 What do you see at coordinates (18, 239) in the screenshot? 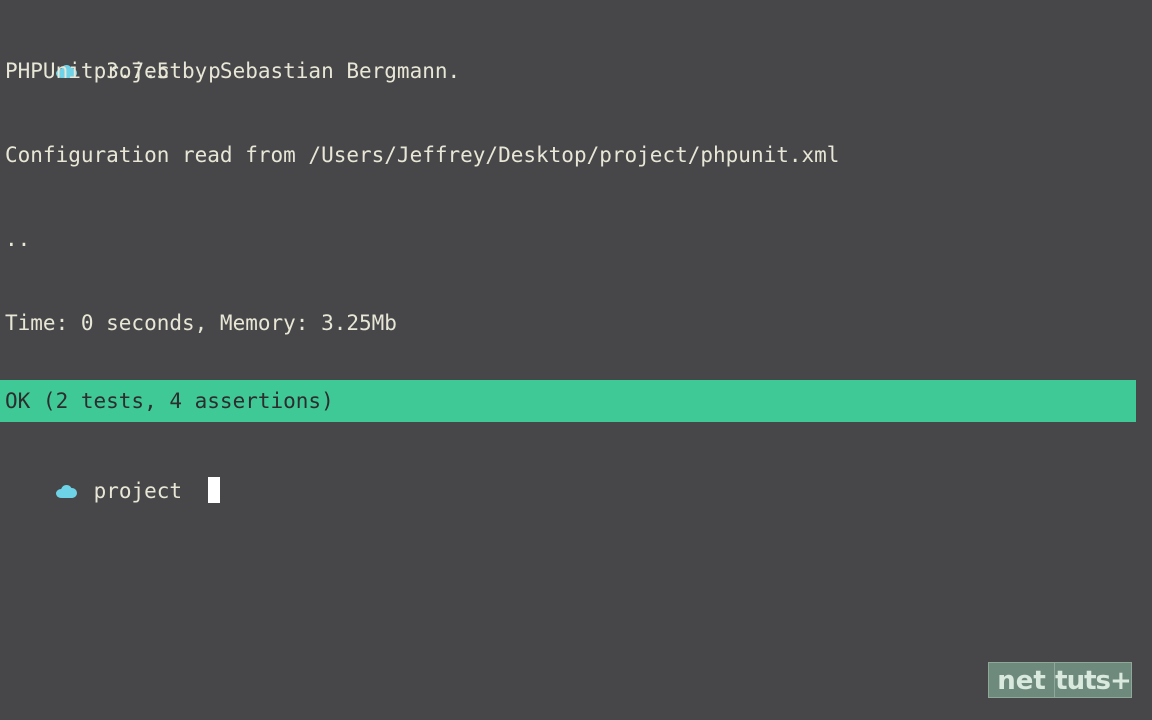
I see `test-progress-line: ..` at bounding box center [18, 239].